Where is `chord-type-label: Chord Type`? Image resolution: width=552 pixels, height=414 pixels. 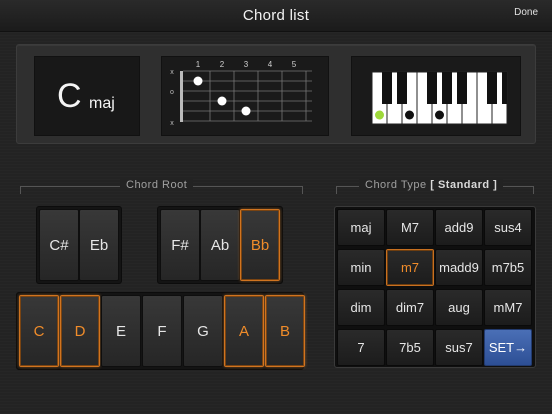
chord-type-label: Chord Type is located at coordinates (396, 185).